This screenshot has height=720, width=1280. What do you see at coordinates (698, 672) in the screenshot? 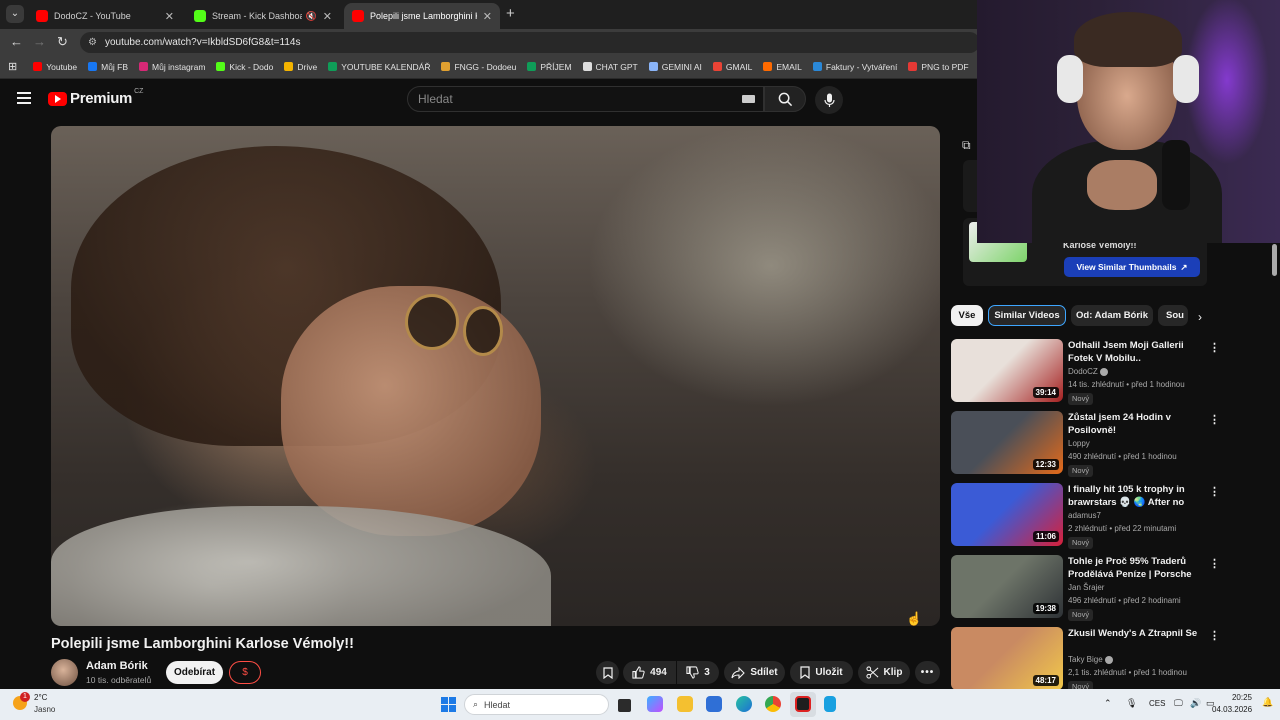
I see `dislike-button: 3` at bounding box center [698, 672].